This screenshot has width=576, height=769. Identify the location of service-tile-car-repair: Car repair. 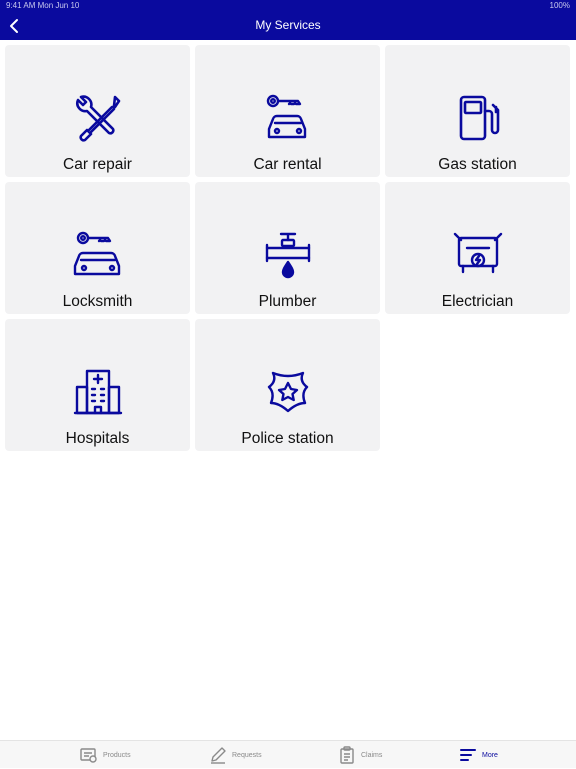
(97, 111).